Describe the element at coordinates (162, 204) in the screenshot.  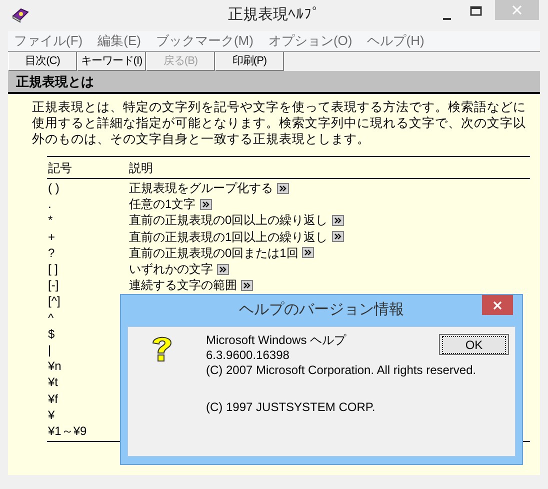
I see `description-text: 任意の1文字` at that location.